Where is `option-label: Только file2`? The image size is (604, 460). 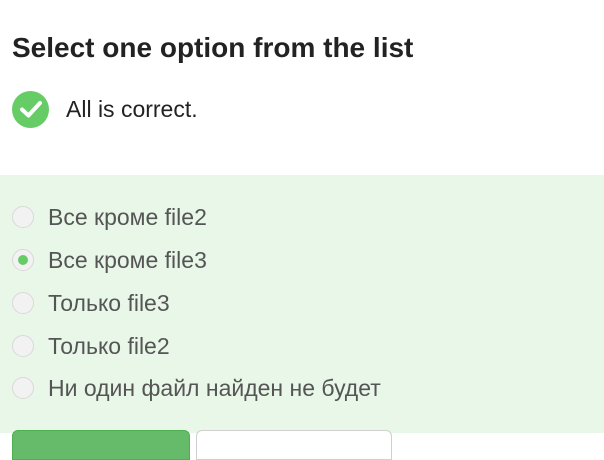
option-label: Только file2 is located at coordinates (109, 346).